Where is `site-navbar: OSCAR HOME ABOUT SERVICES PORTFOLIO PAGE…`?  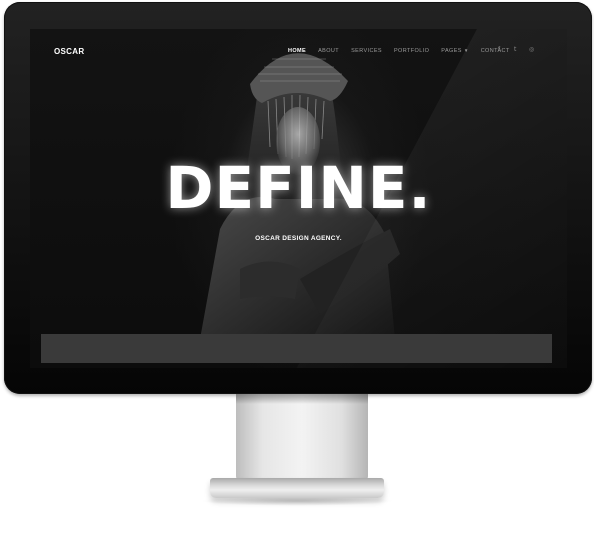 site-navbar: OSCAR HOME ABOUT SERVICES PORTFOLIO PAGE… is located at coordinates (298, 51).